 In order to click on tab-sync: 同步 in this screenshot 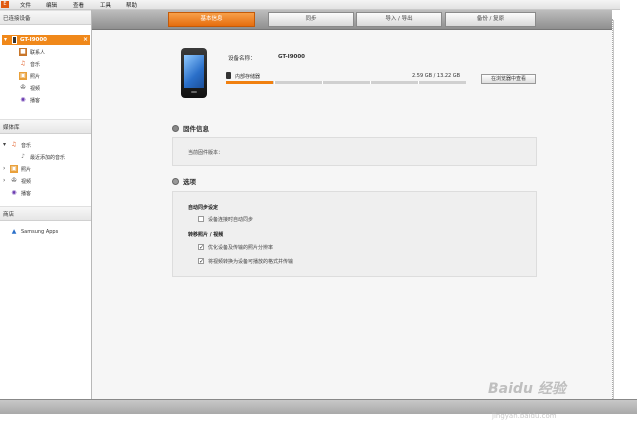, I will do `click(311, 19)`.